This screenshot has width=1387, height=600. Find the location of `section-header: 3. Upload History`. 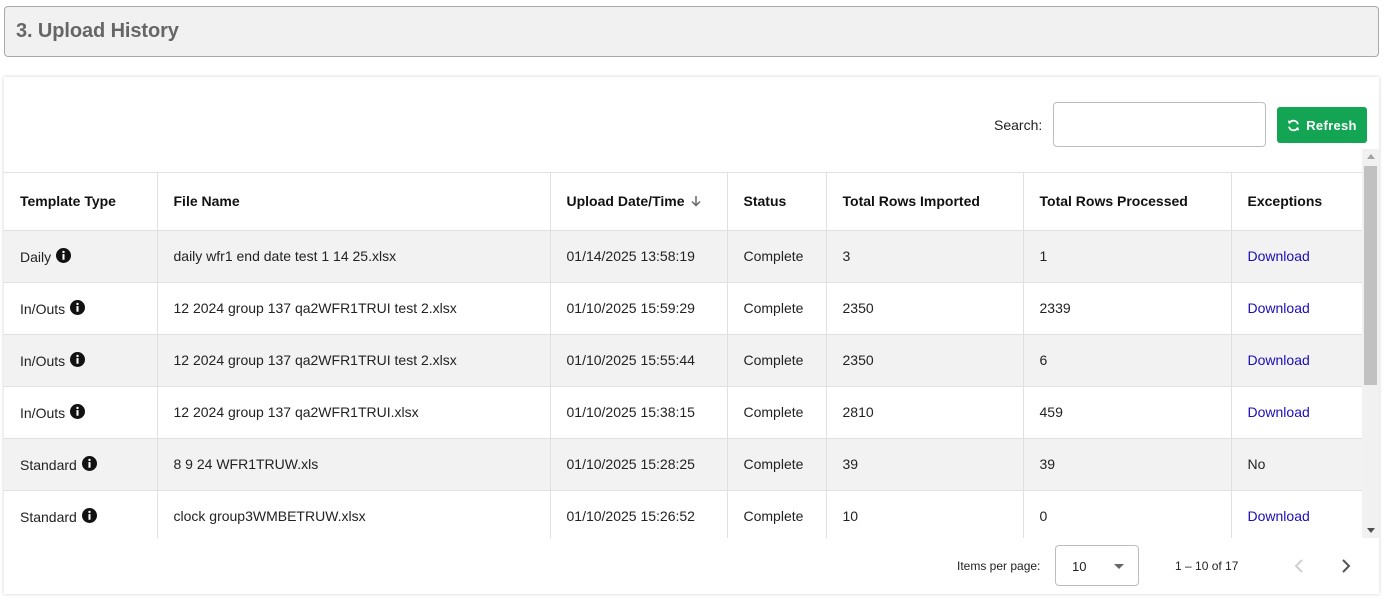

section-header: 3. Upload History is located at coordinates (691, 31).